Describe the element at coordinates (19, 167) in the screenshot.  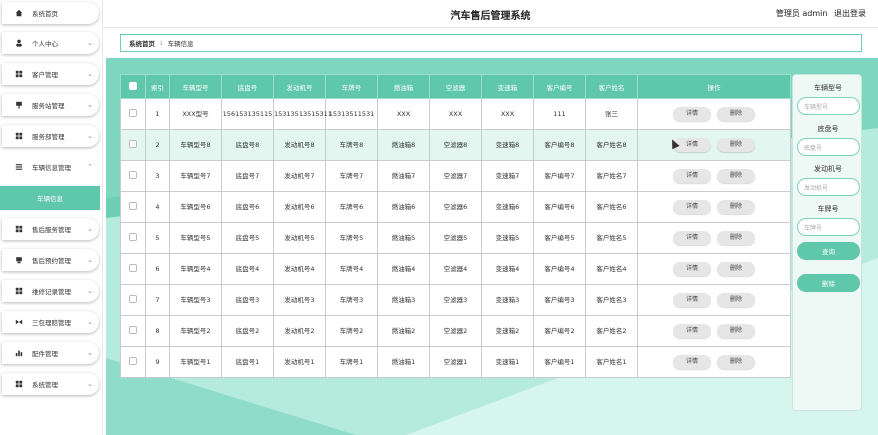
I see `list-icon` at that location.